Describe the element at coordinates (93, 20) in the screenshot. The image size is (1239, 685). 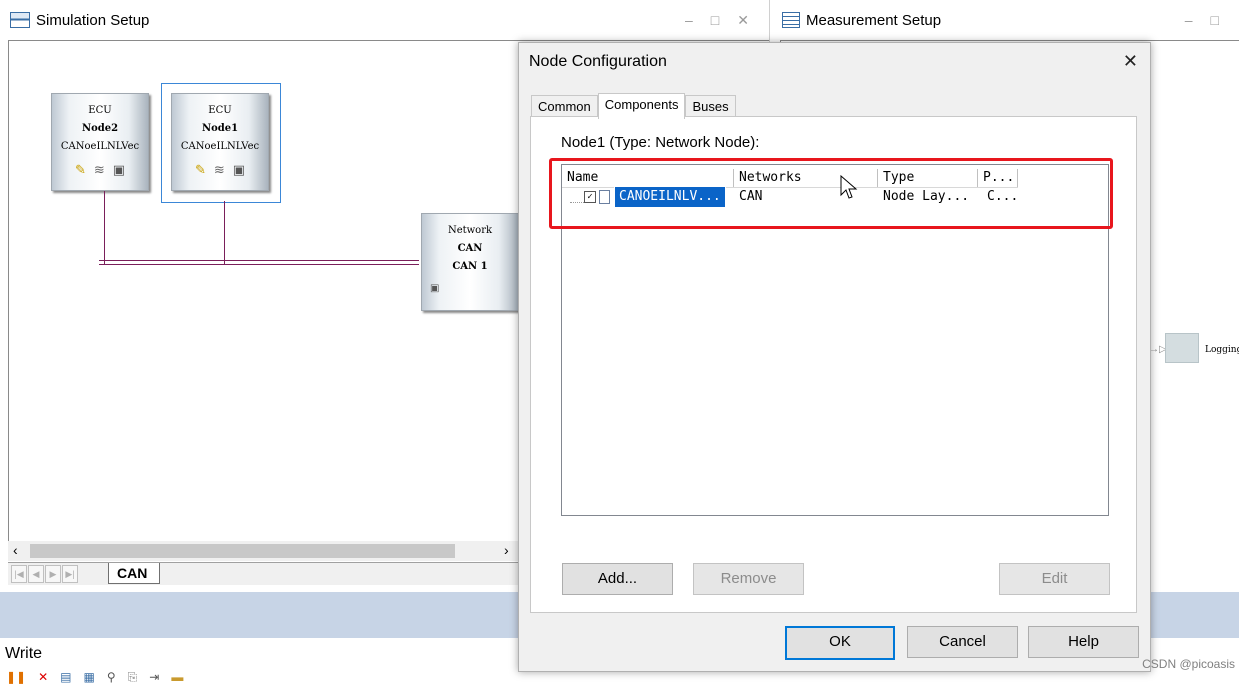
I see `sim-window-title: Simulation Setup` at that location.